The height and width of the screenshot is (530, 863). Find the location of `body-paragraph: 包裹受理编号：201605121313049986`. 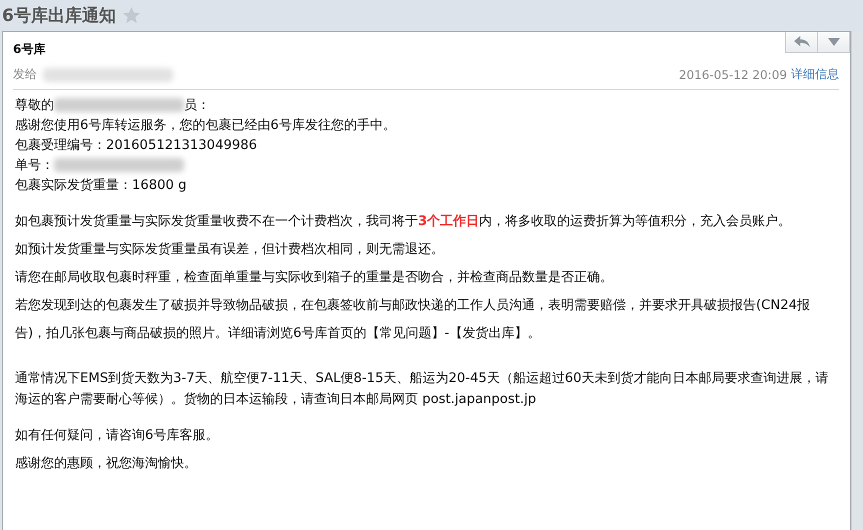

body-paragraph: 包裹受理编号：201605121313049986 is located at coordinates (136, 145).